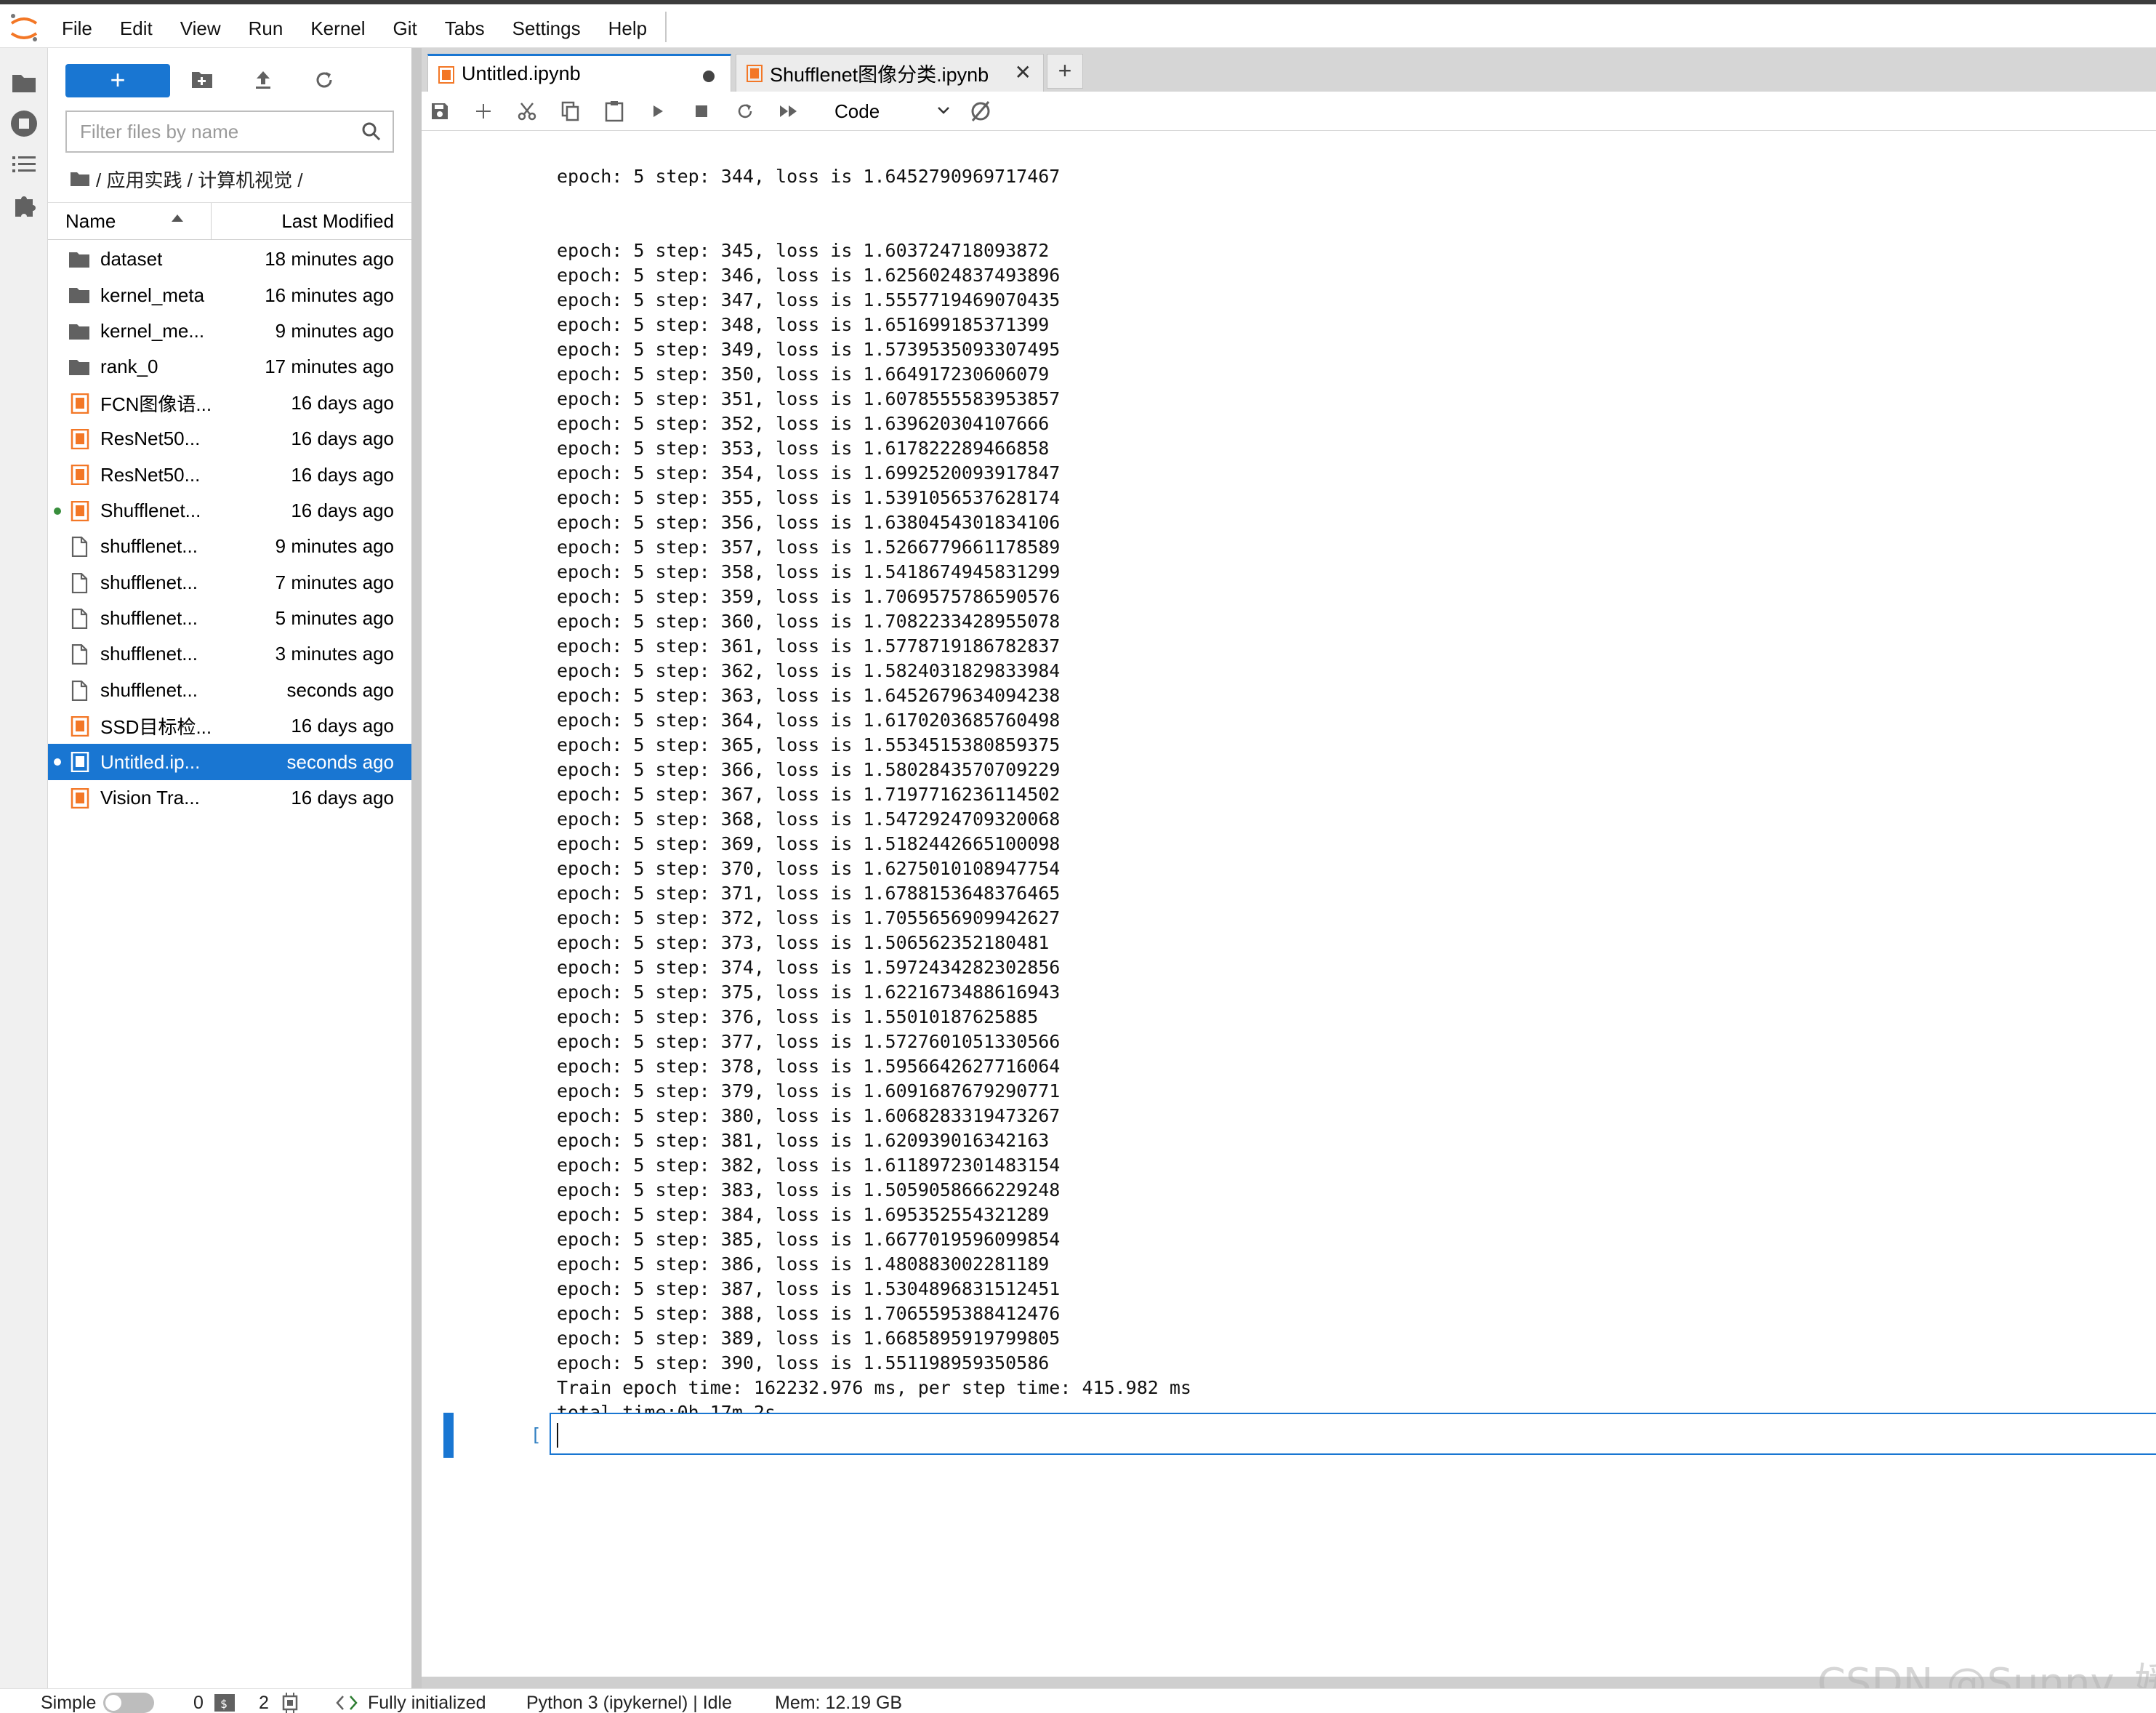 Image resolution: width=2156 pixels, height=1713 pixels. I want to click on file-last-modified: 17 minutes ago, so click(329, 367).